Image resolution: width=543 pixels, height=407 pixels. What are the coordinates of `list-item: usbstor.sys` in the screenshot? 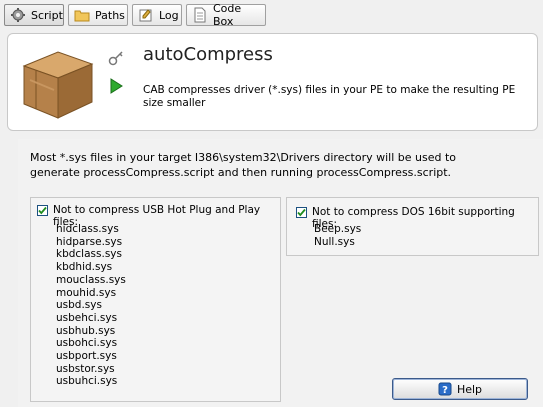 It's located at (85, 368).